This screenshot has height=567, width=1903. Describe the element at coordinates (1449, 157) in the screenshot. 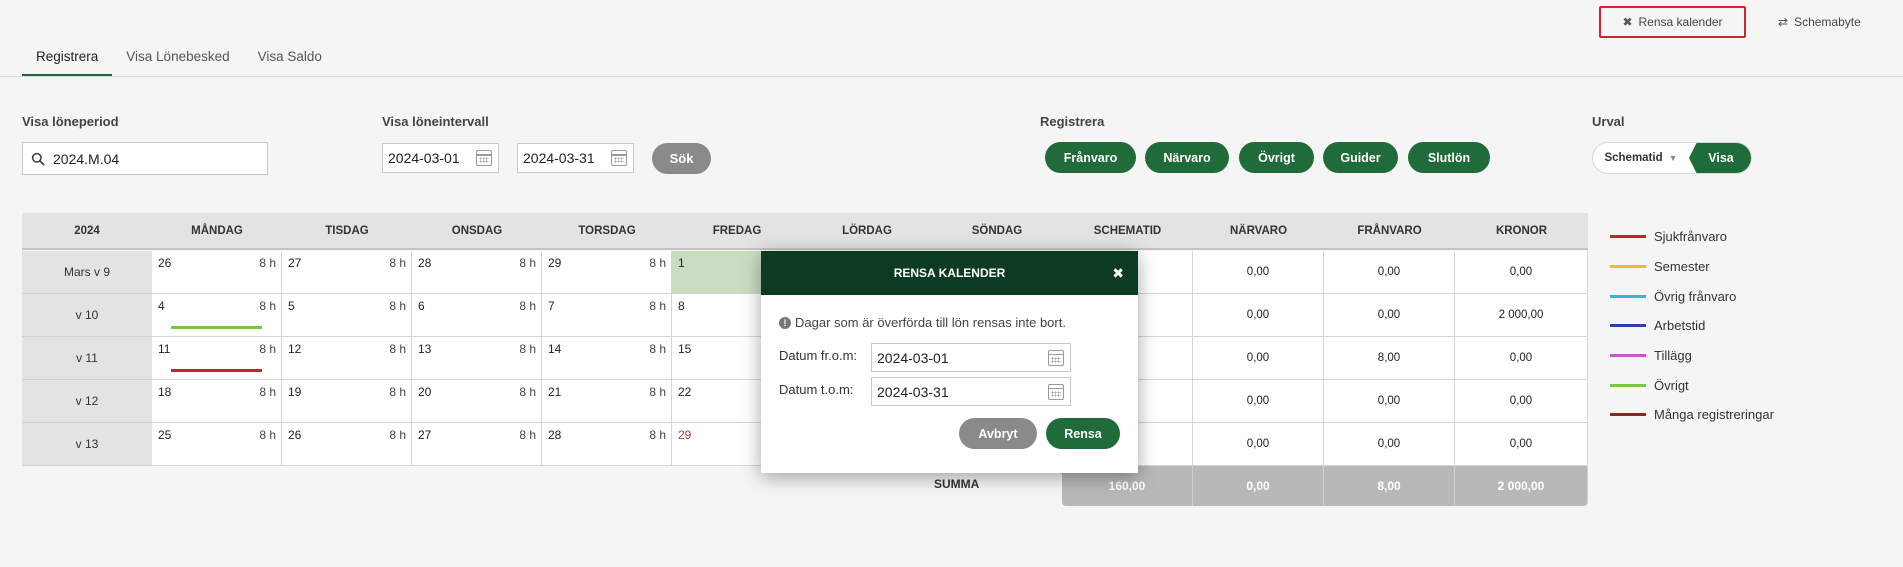

I see `slutlon-button: Slutlön` at that location.